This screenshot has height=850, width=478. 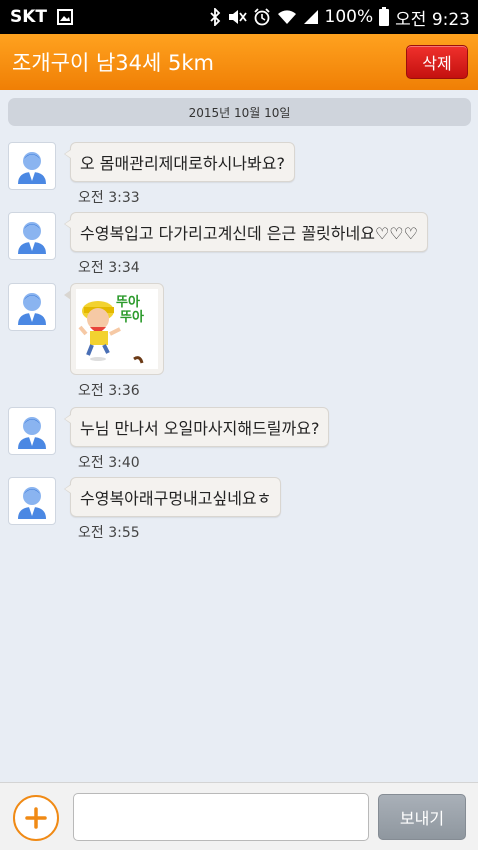 I want to click on message-time: 오전 3:36, so click(x=109, y=391).